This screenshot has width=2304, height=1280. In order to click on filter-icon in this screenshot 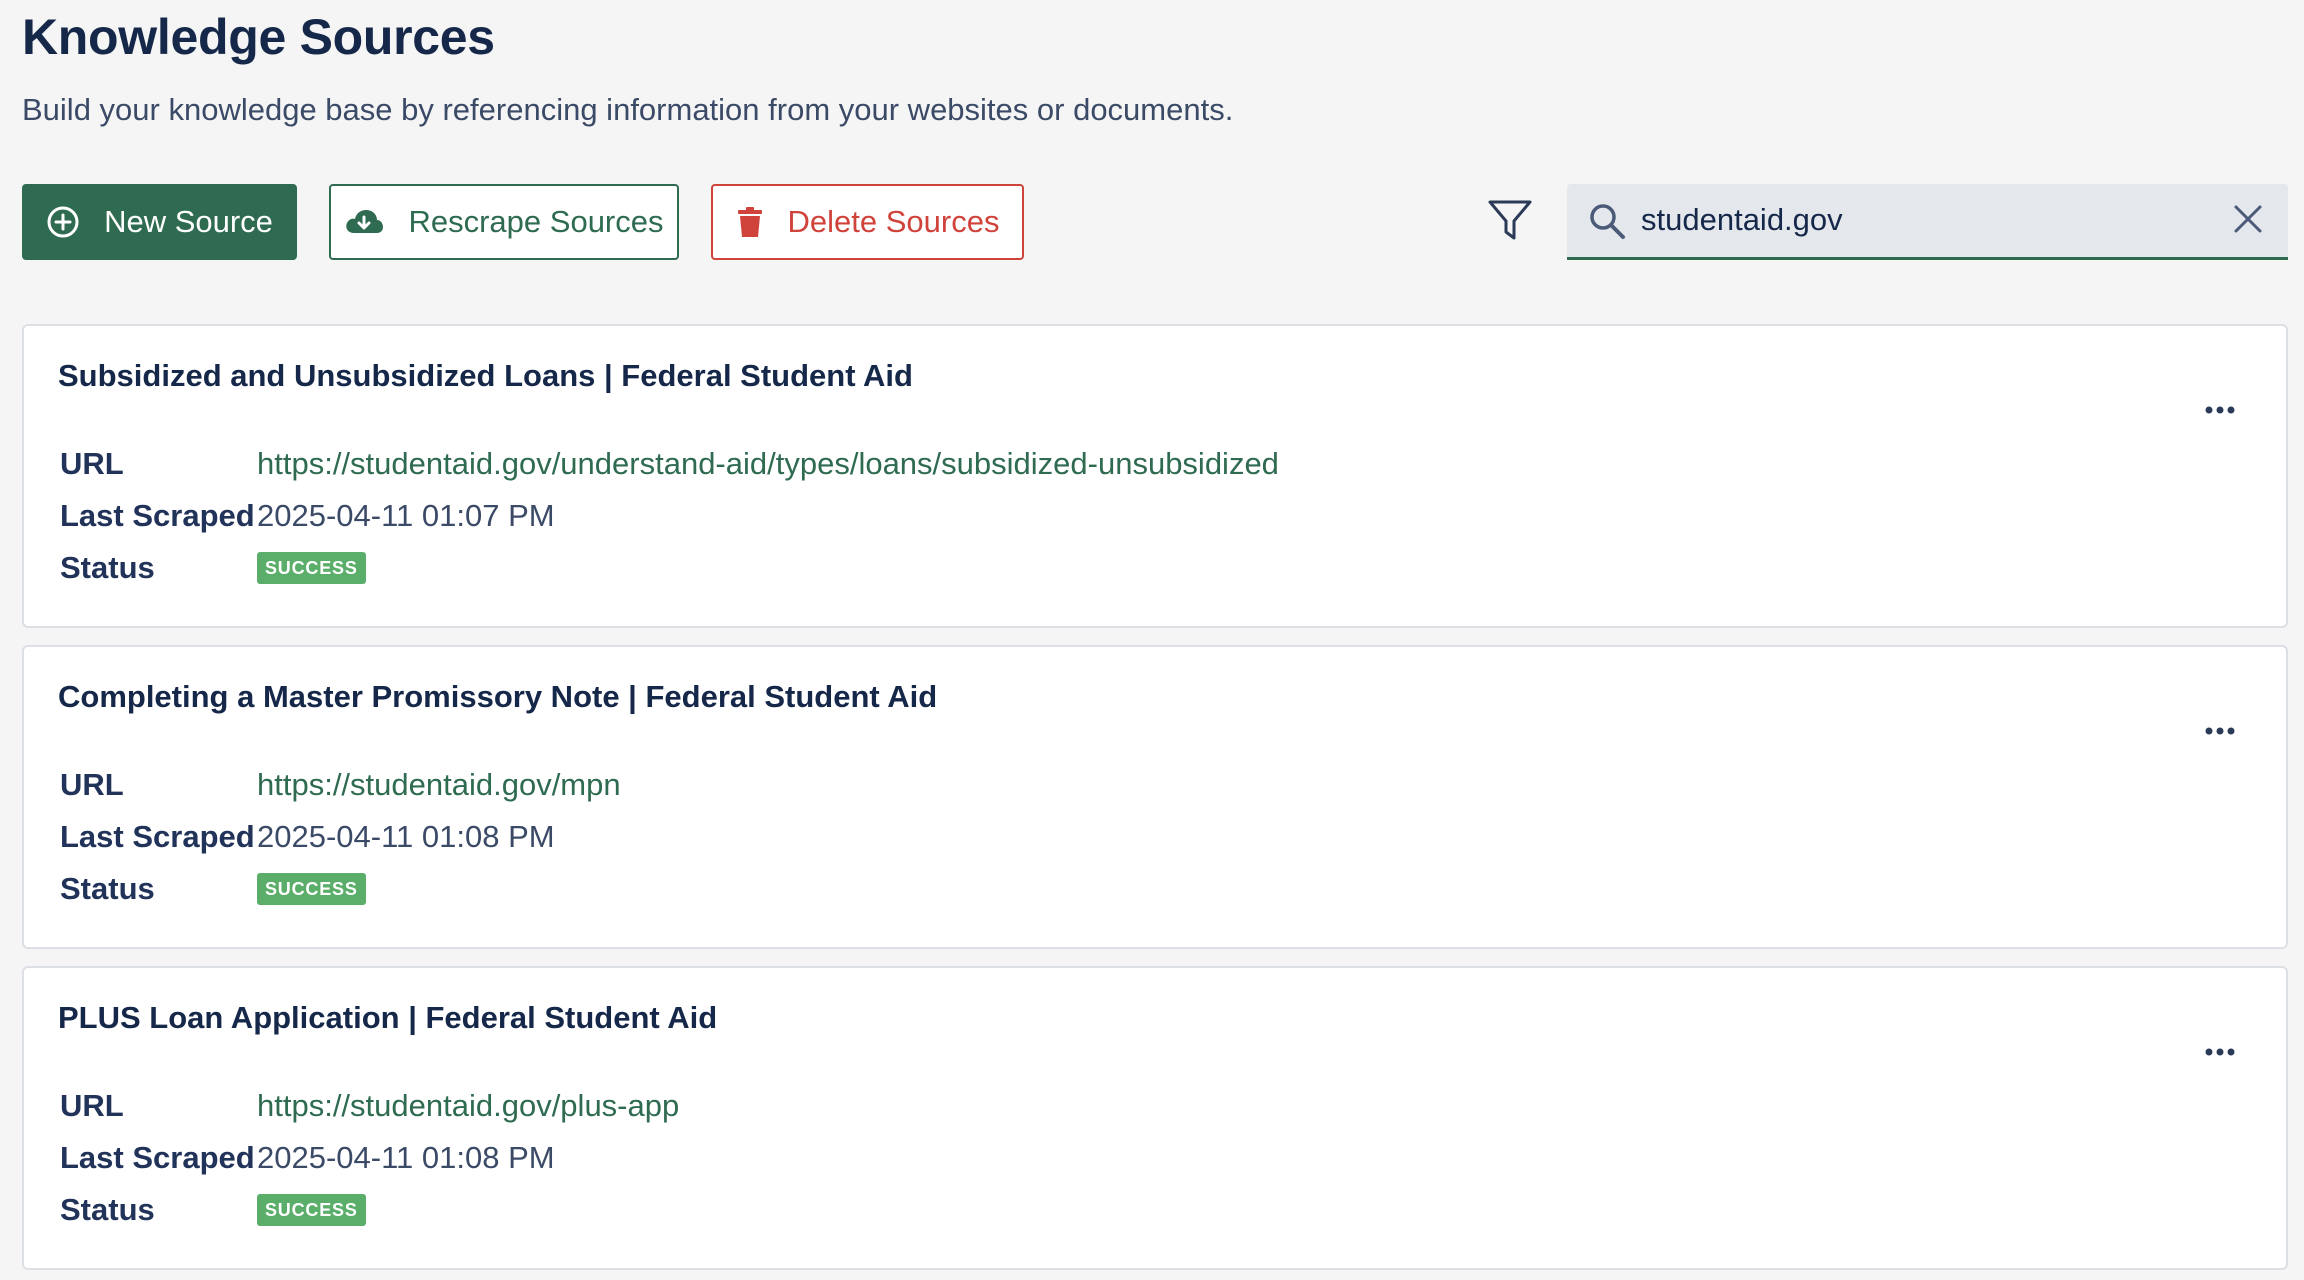, I will do `click(1510, 222)`.